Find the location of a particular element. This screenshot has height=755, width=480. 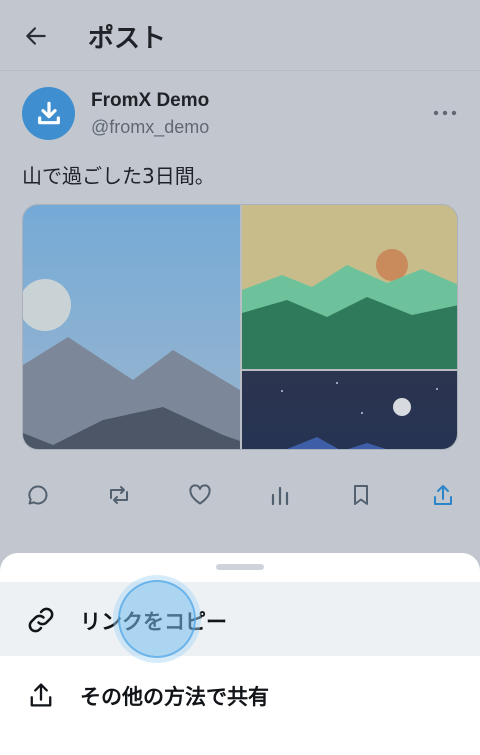

share-button is located at coordinates (443, 495).